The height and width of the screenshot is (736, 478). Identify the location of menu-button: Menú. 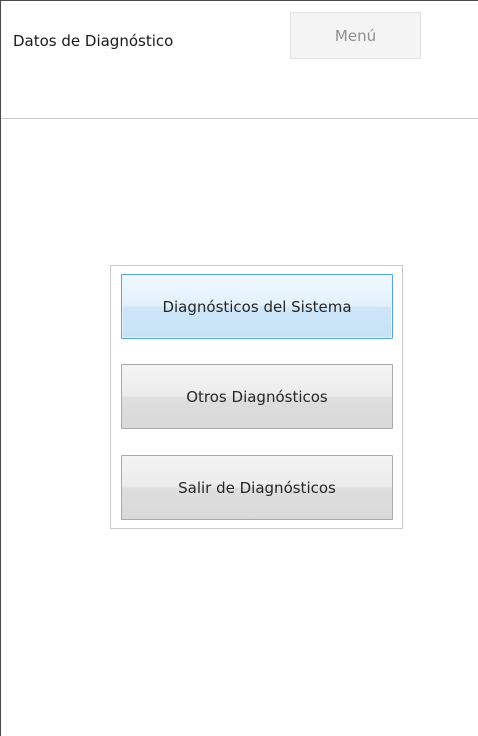
(355, 35).